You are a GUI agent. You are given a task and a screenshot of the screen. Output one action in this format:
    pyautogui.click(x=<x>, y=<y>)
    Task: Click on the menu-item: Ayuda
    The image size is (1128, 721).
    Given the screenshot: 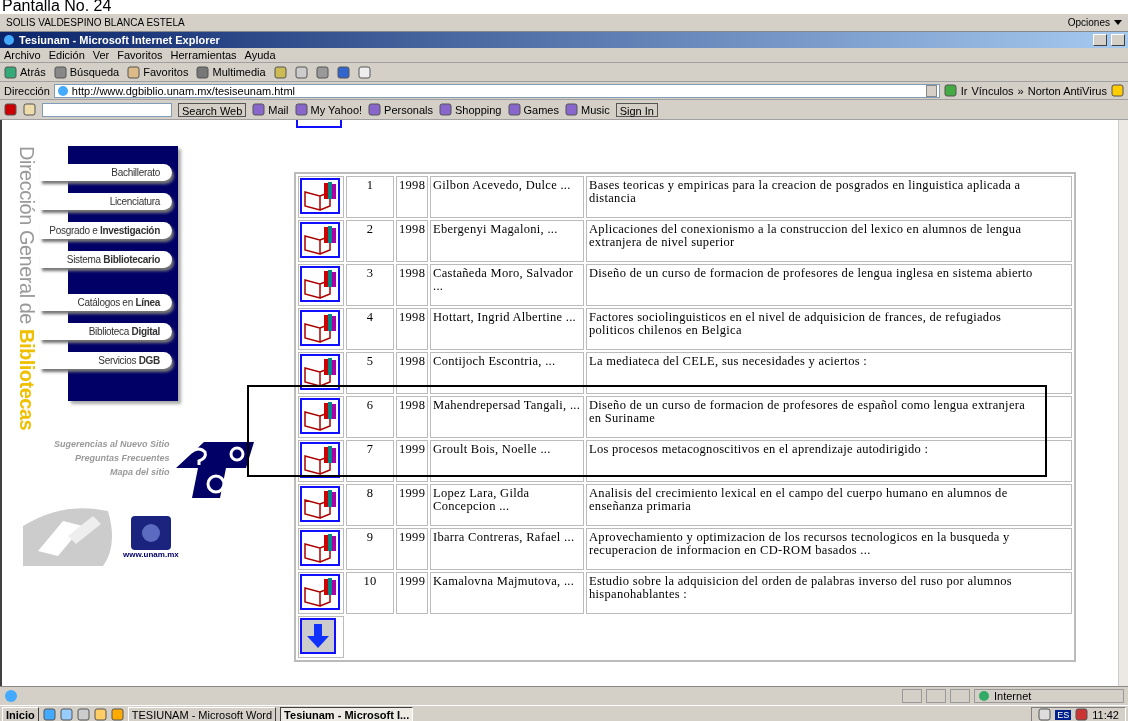 What is the action you would take?
    pyautogui.click(x=260, y=55)
    